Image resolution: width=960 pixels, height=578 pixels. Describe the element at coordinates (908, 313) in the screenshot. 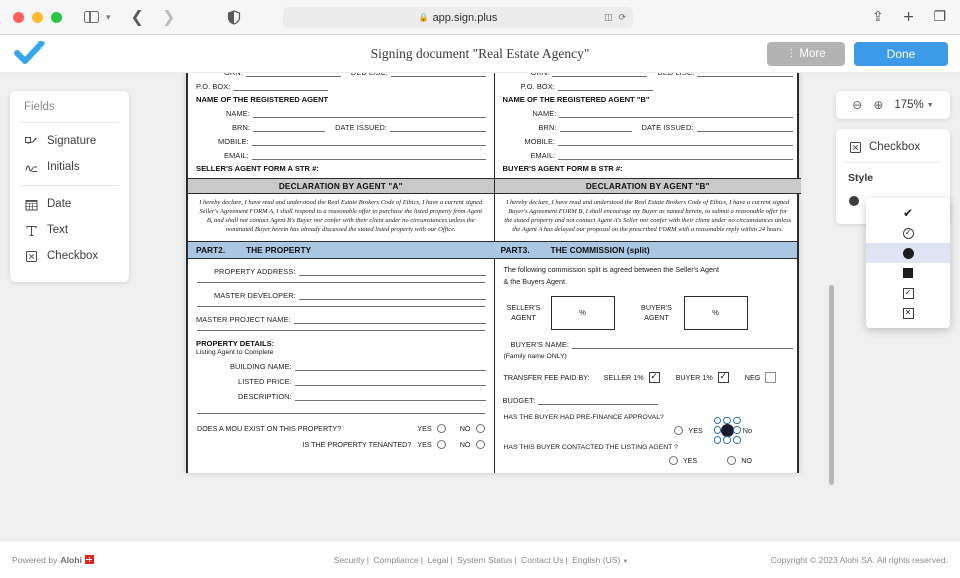

I see `style-option-crossed-box: ✕` at that location.